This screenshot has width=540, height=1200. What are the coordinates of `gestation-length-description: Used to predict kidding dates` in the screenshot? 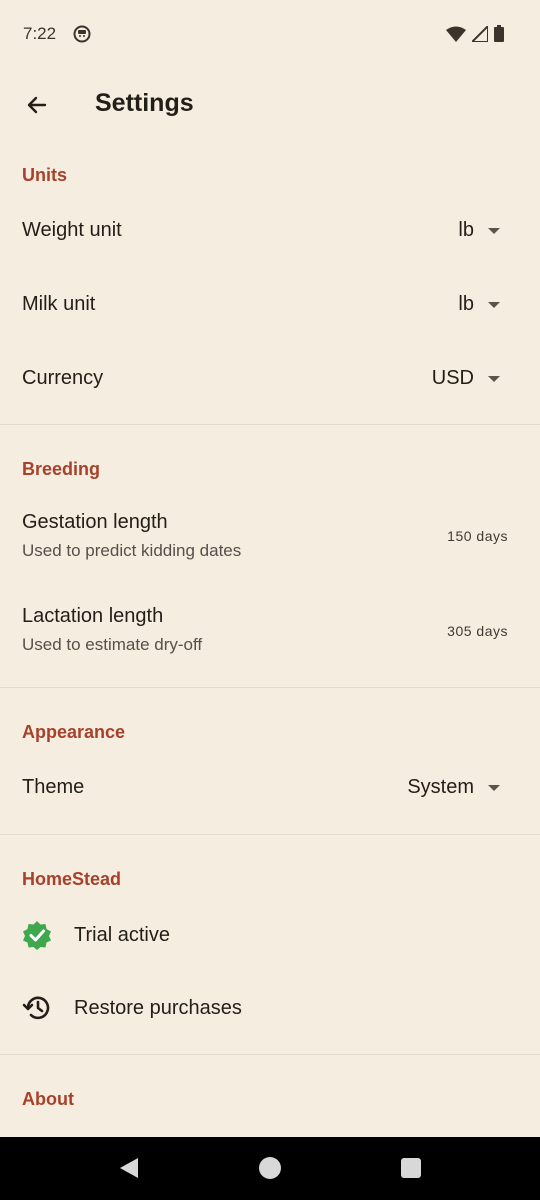 It's located at (132, 550).